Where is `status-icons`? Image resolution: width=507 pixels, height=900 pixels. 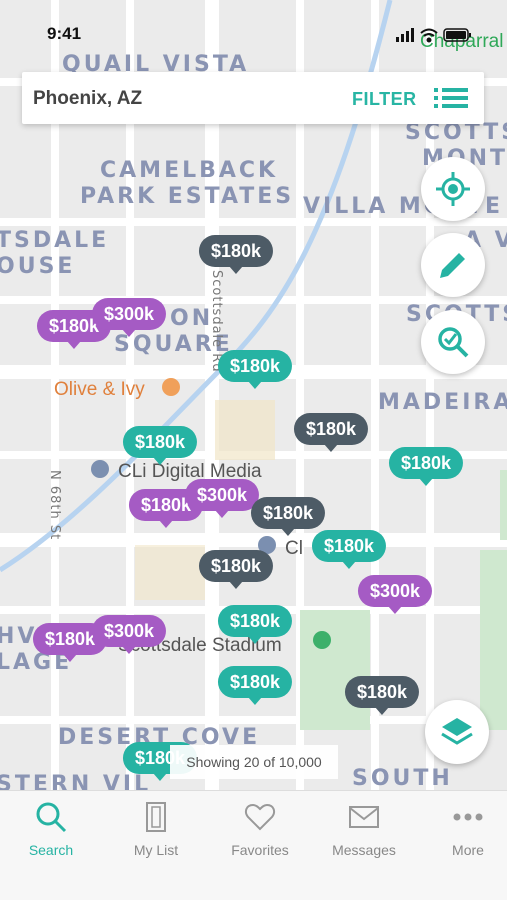 status-icons is located at coordinates (433, 35).